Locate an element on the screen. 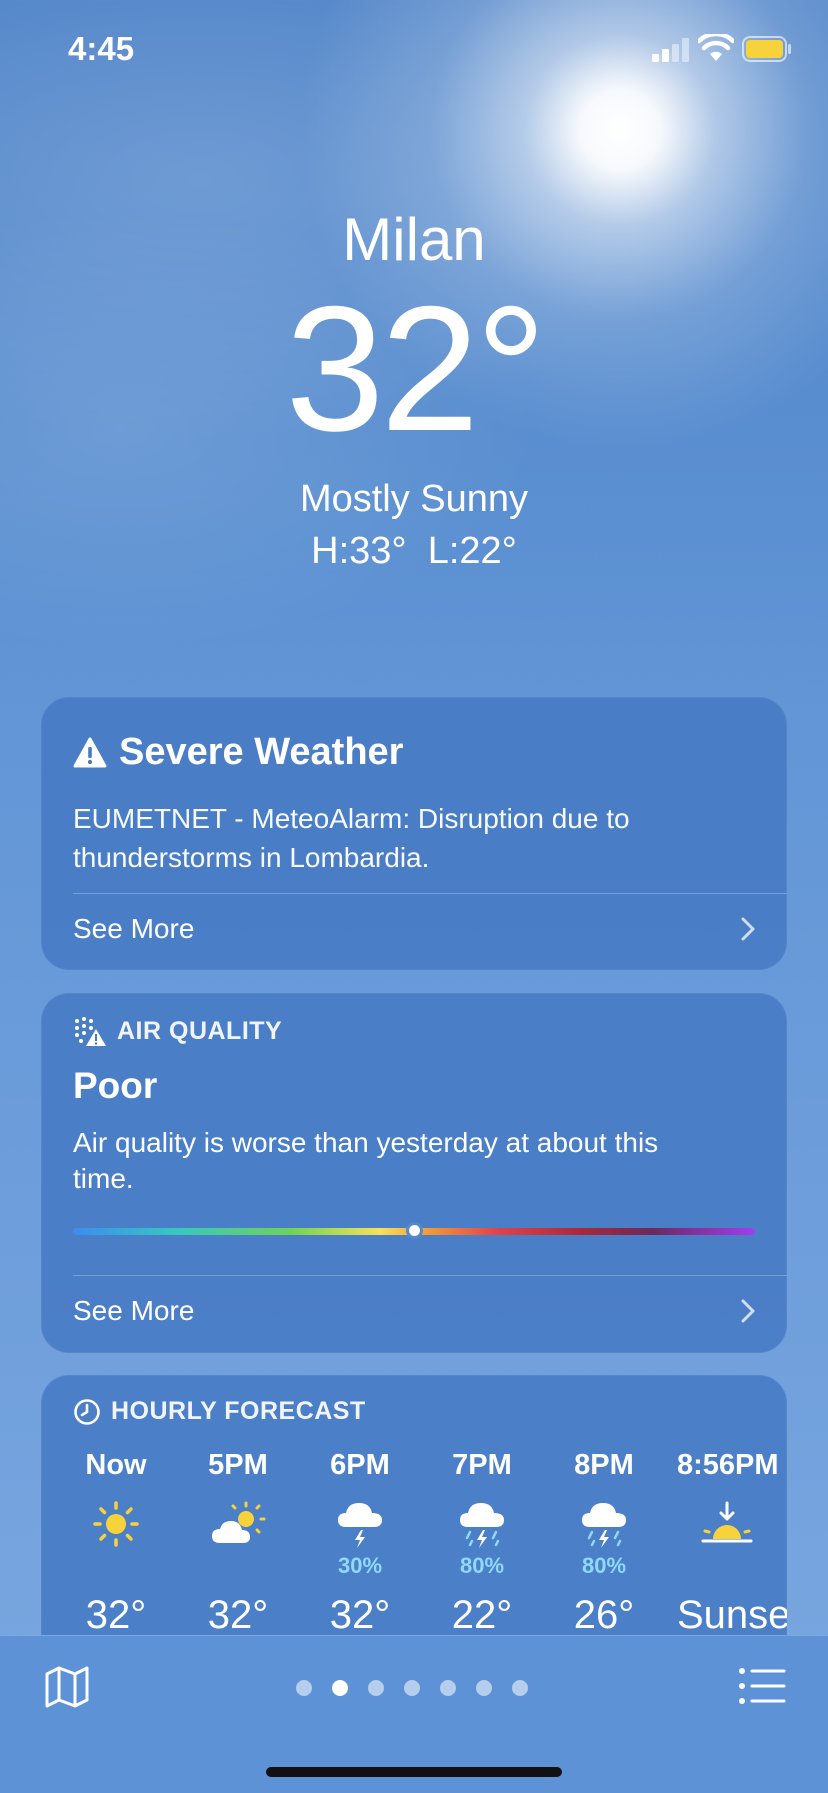  hour-label: 8PM is located at coordinates (604, 1465).